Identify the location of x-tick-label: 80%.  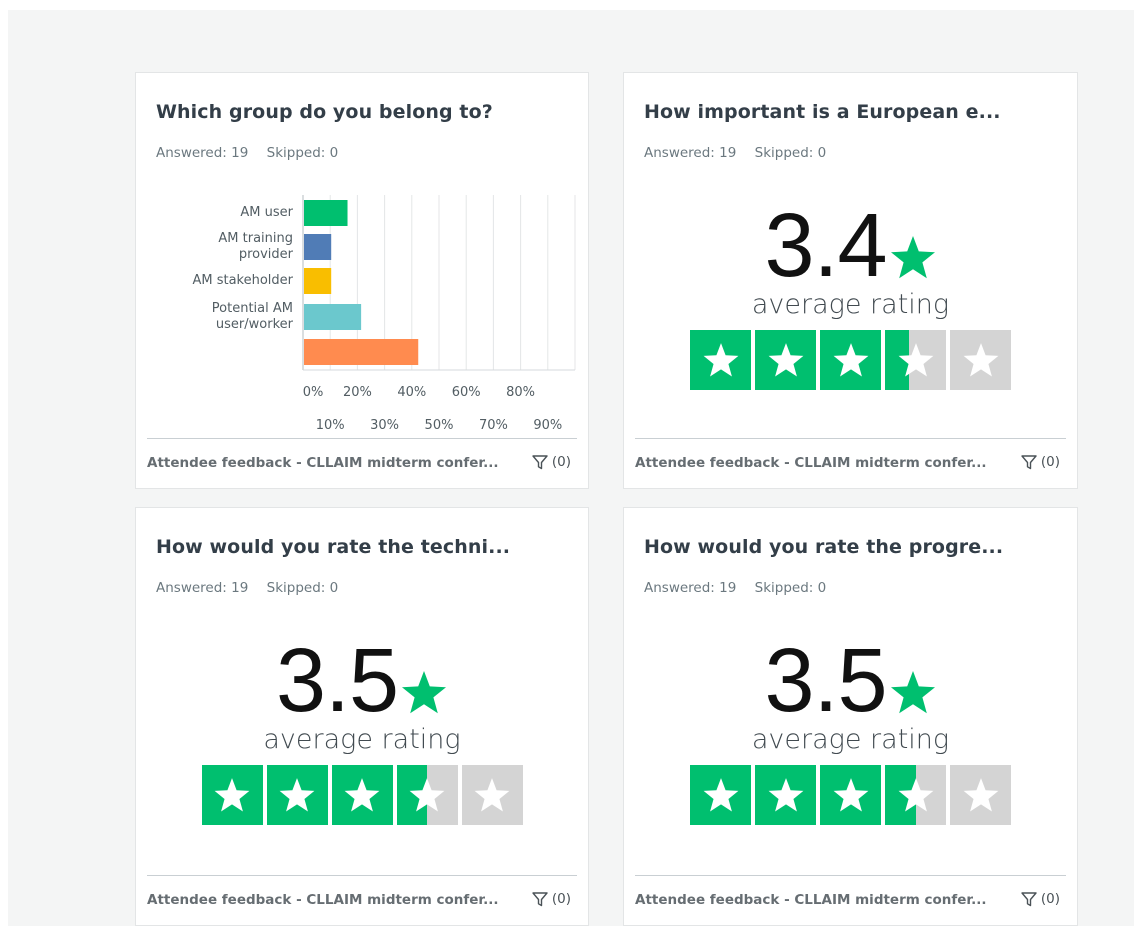
(521, 392).